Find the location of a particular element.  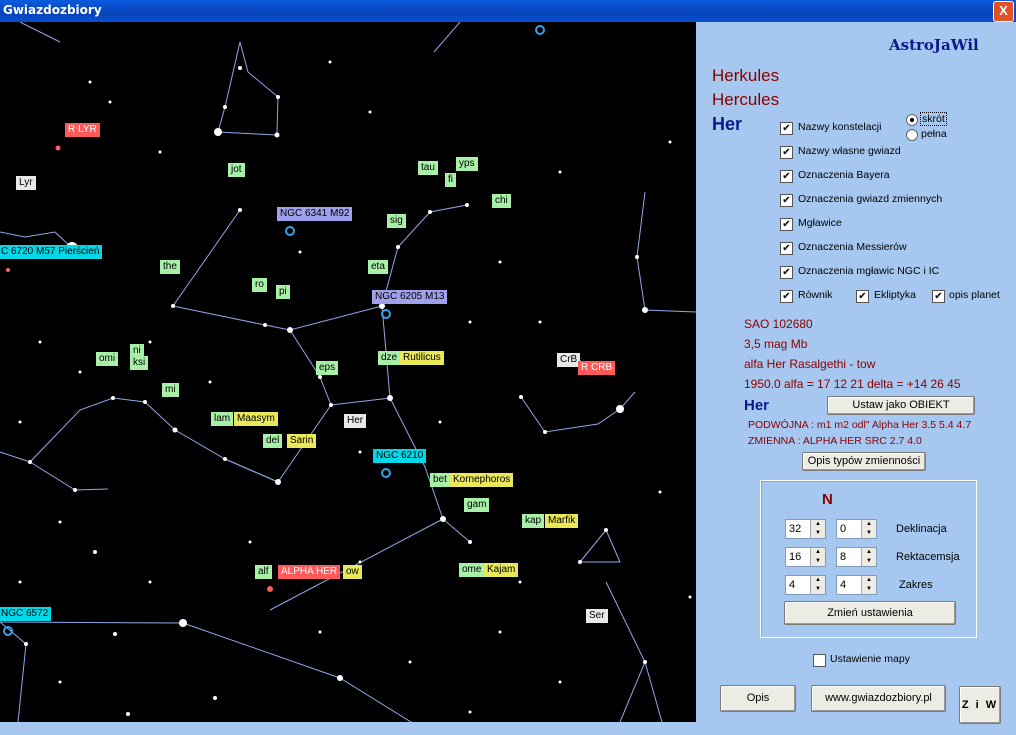

sky-label: ow is located at coordinates (352, 572).